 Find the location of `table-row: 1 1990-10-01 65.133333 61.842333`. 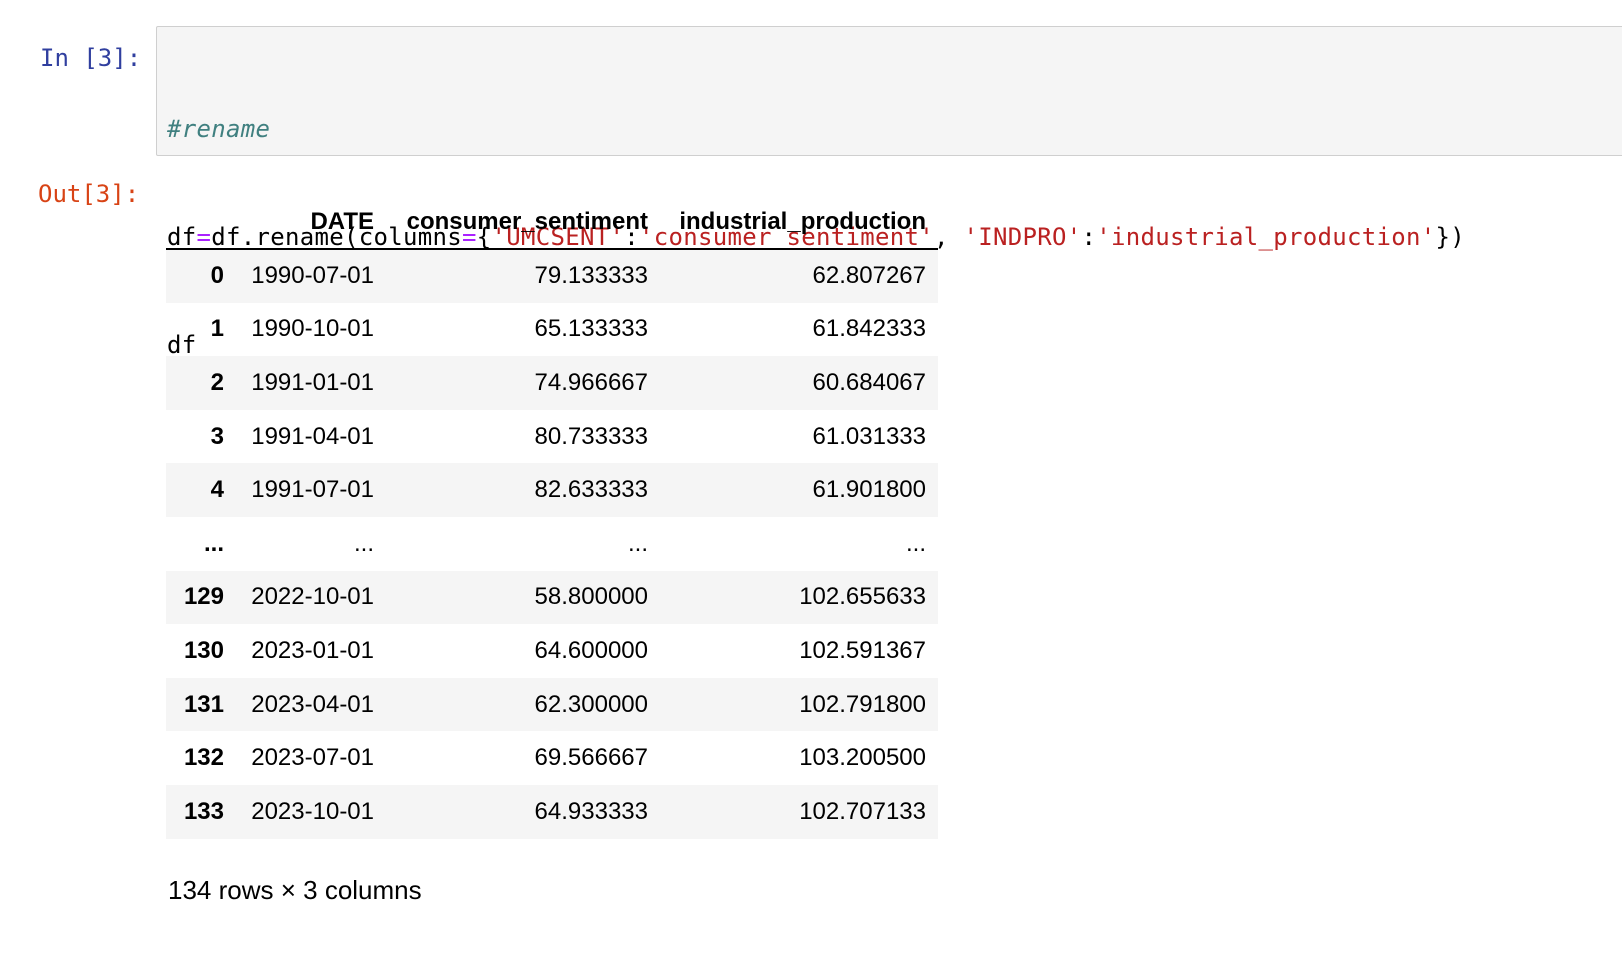

table-row: 1 1990-10-01 65.133333 61.842333 is located at coordinates (552, 330).